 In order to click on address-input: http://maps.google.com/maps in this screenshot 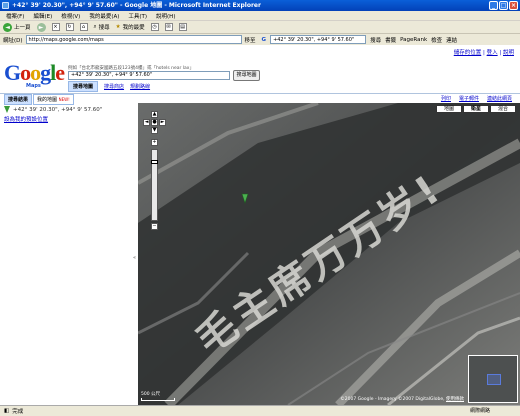, I will do `click(133, 39)`.